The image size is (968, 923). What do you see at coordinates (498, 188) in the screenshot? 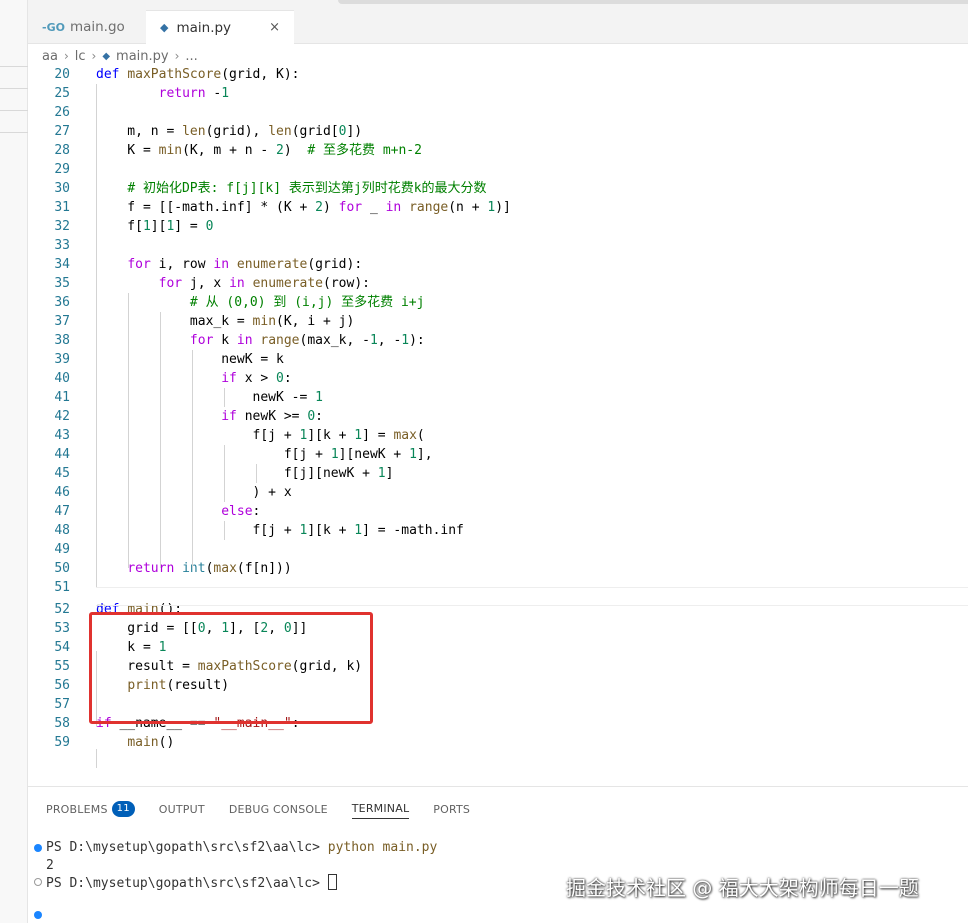
I see `code-line: 30 # 初始化DP表: f[j][k] 表示到达第j列时花费k的最大分数` at bounding box center [498, 188].